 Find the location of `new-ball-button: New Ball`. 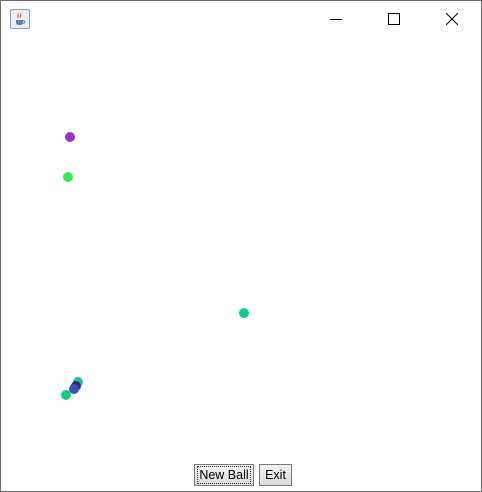

new-ball-button: New Ball is located at coordinates (224, 475).